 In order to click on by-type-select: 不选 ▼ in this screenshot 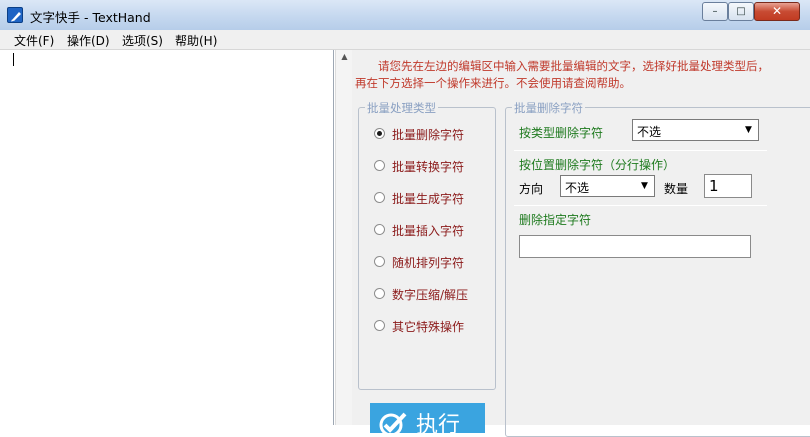, I will do `click(695, 130)`.